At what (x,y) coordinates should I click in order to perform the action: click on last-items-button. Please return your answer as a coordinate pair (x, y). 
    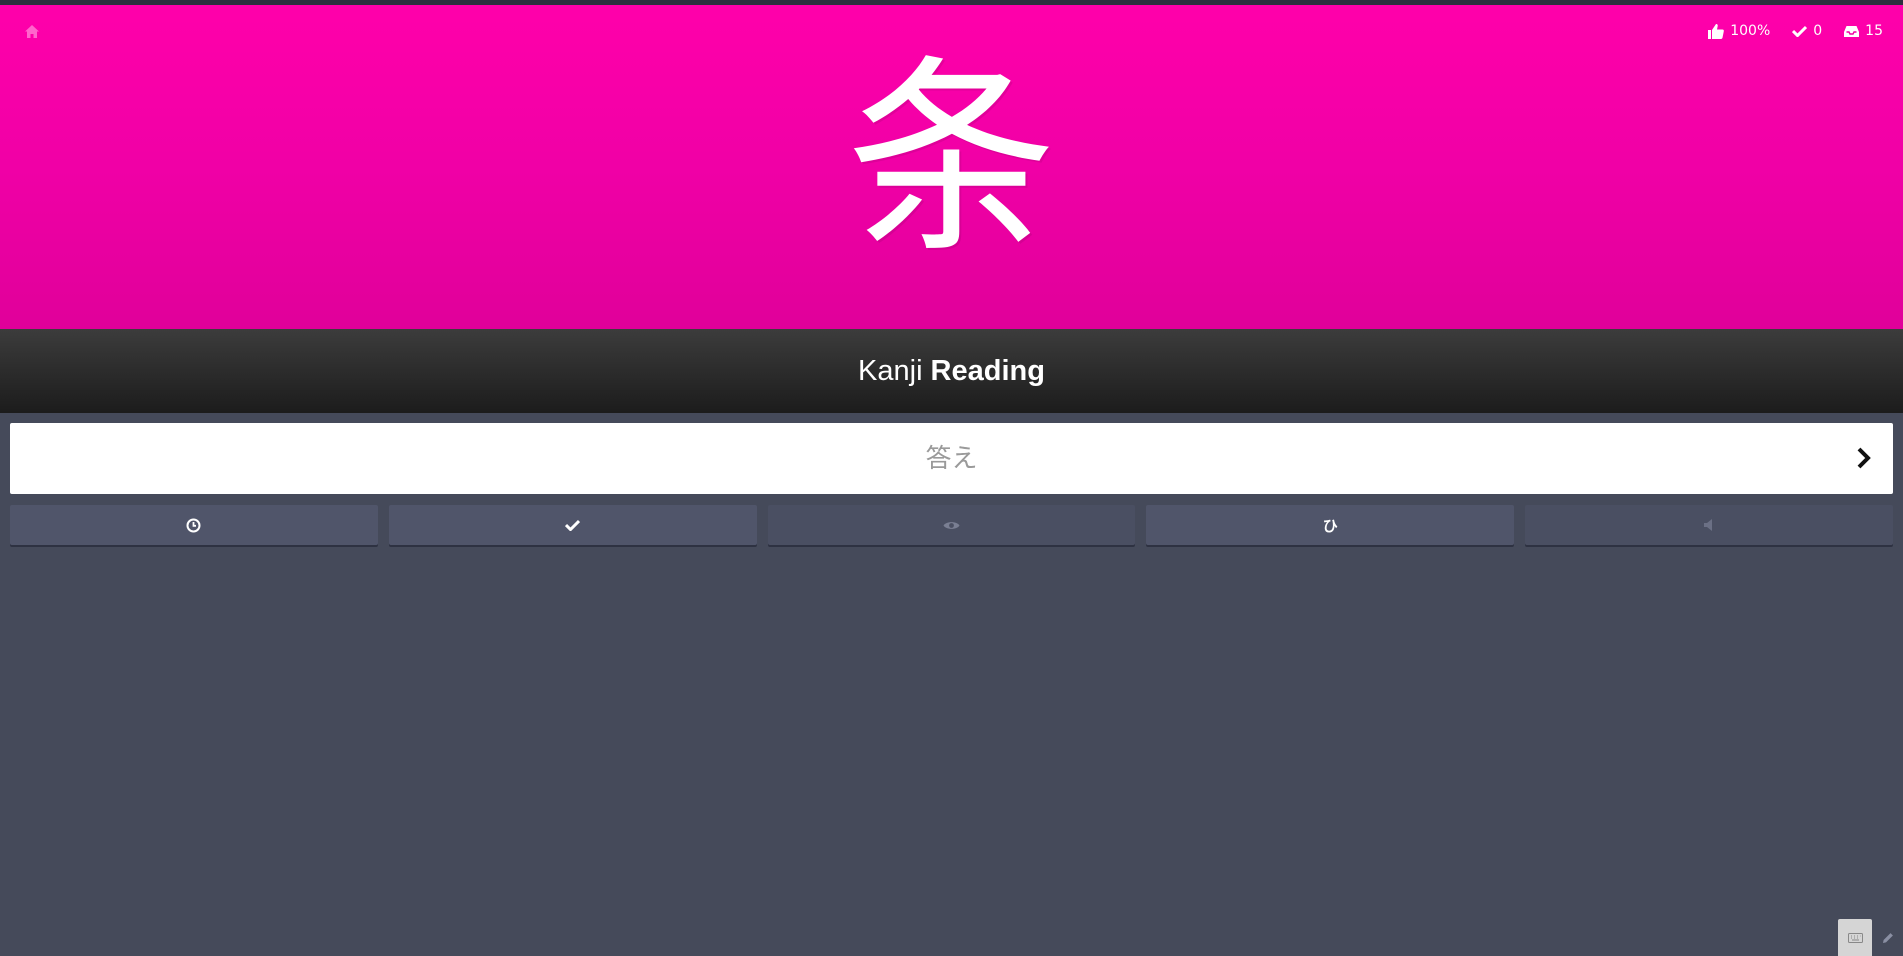
    Looking at the image, I should click on (572, 525).